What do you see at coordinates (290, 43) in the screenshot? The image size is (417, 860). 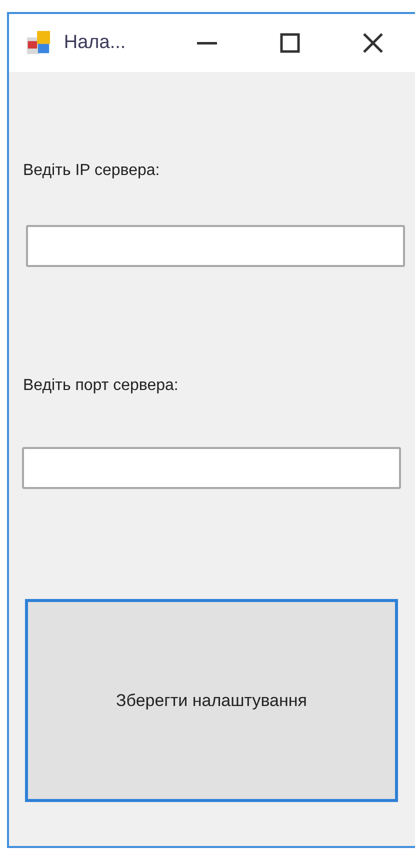 I see `maximize-icon` at bounding box center [290, 43].